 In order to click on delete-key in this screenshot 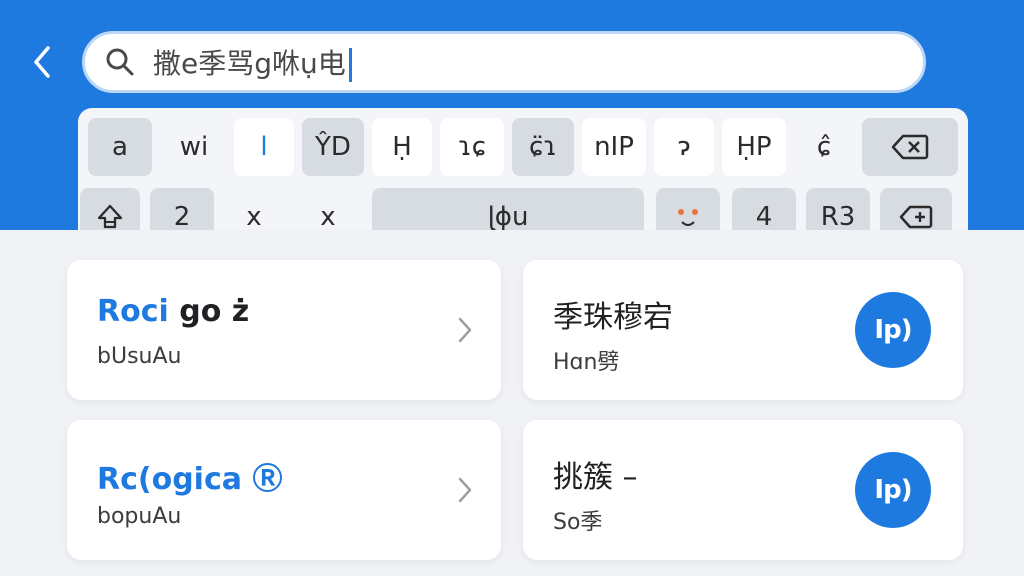, I will do `click(916, 209)`.